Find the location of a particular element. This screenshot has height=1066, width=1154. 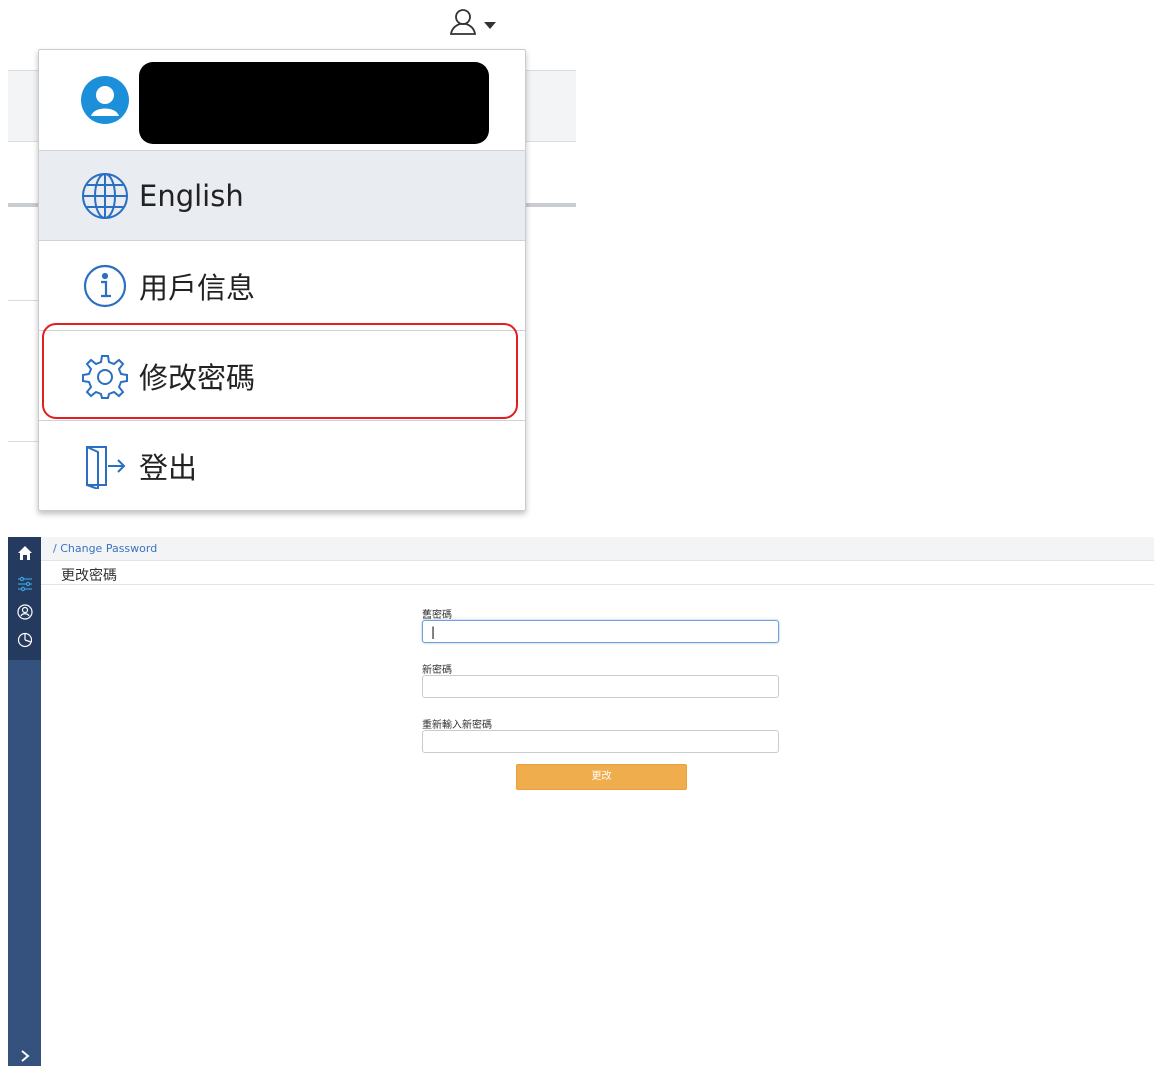

user-icon is located at coordinates (463, 24).